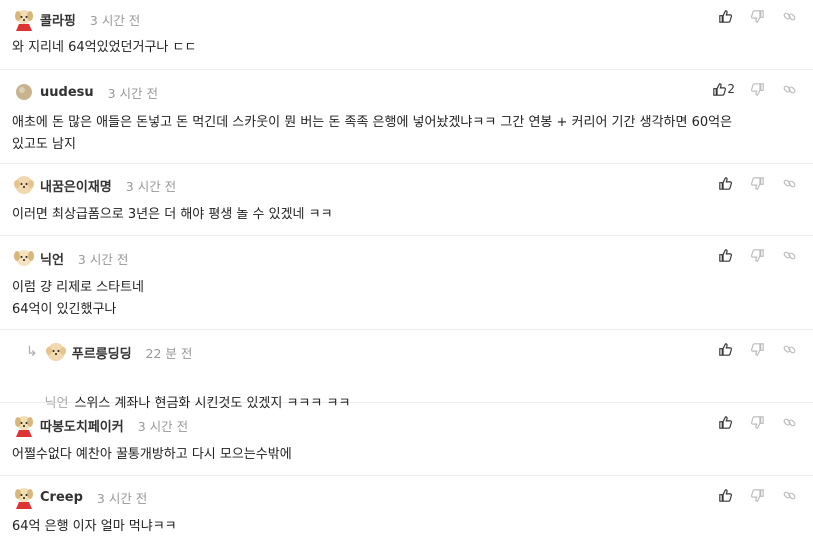 Image resolution: width=813 pixels, height=545 pixels. What do you see at coordinates (731, 89) in the screenshot?
I see `like-count: 2` at bounding box center [731, 89].